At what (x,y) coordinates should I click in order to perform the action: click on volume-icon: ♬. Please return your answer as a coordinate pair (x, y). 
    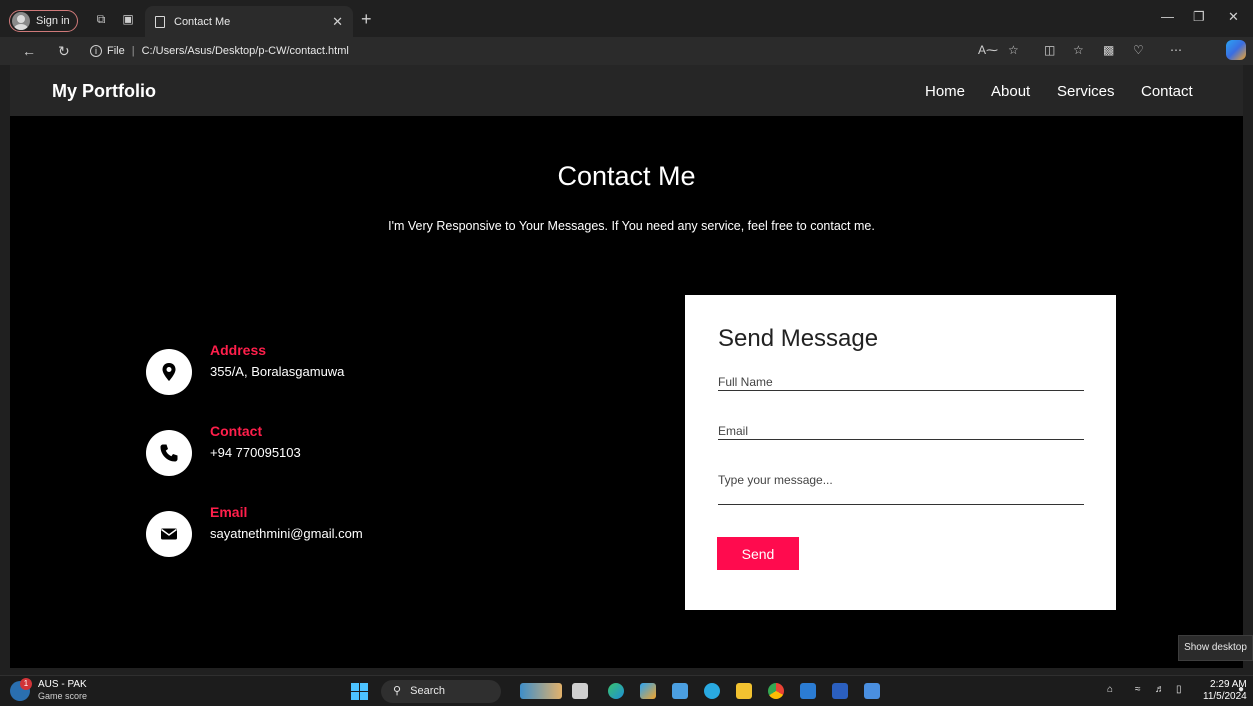
    Looking at the image, I should click on (1160, 689).